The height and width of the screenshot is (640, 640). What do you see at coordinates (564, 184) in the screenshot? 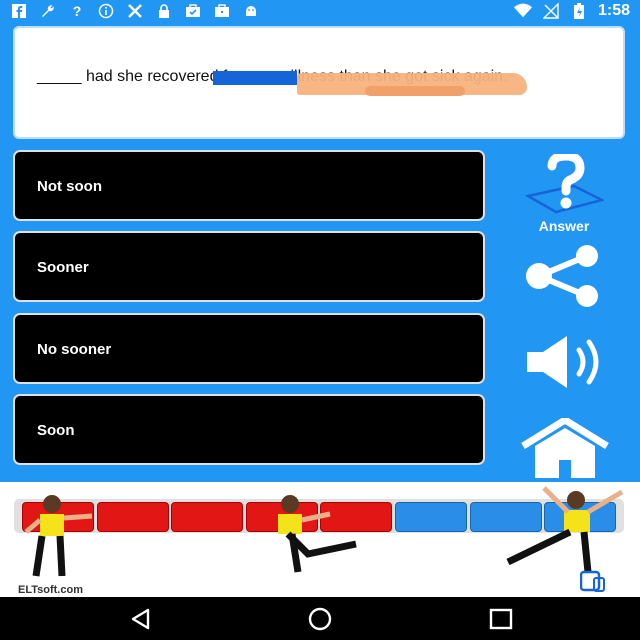
I see `question-mark-icon` at bounding box center [564, 184].